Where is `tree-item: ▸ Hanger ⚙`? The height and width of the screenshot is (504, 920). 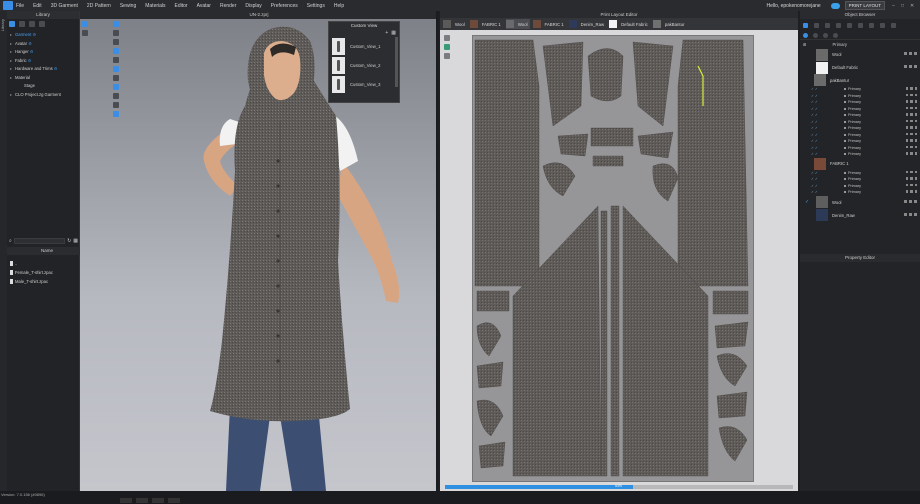
tree-item: ▸ Hanger ⚙ is located at coordinates (43, 52).